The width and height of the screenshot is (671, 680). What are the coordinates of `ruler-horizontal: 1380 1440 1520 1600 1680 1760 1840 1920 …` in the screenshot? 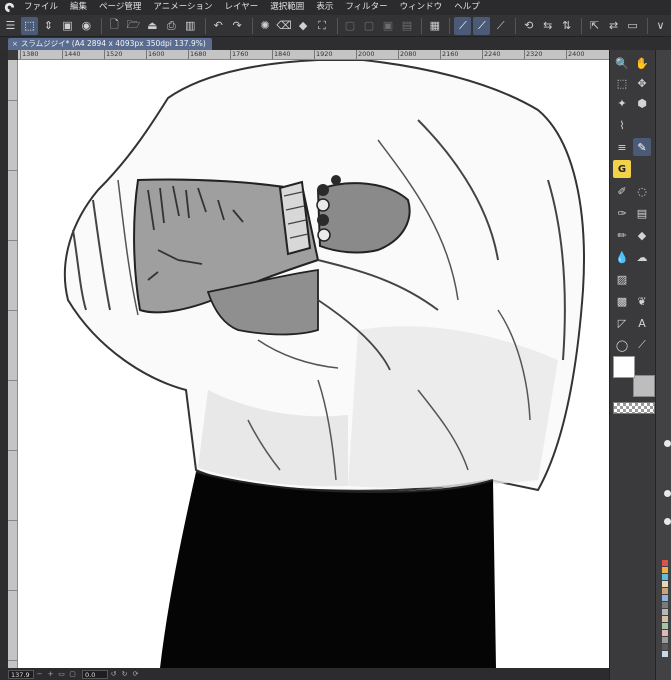 It's located at (313, 55).